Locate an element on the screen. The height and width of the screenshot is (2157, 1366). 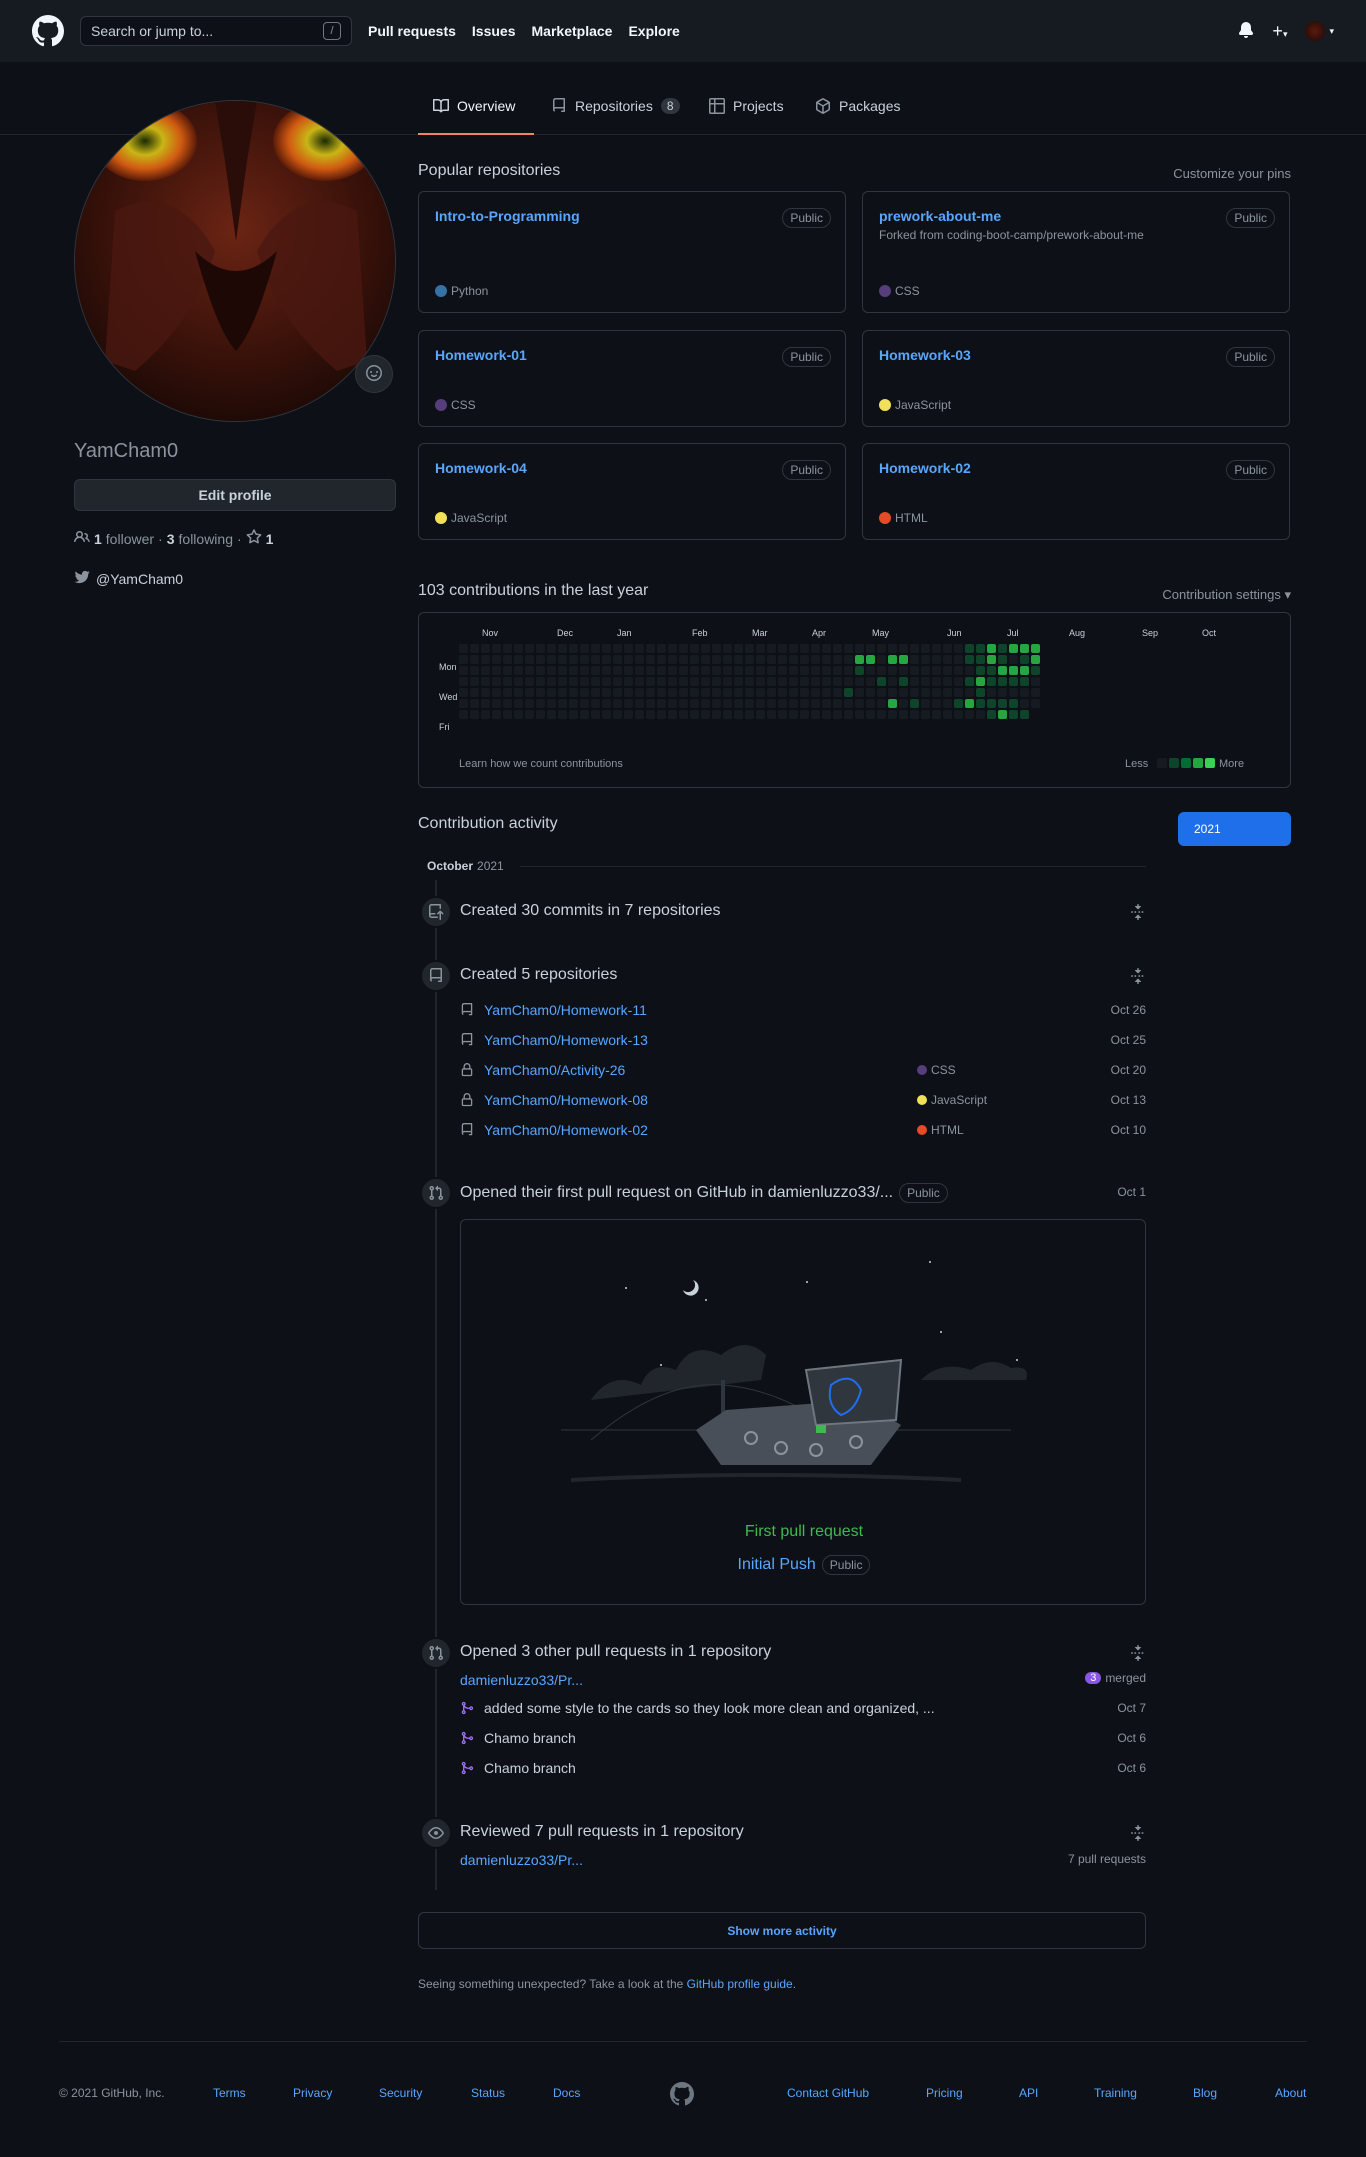
footer-link-training: Training is located at coordinates (1115, 2093).